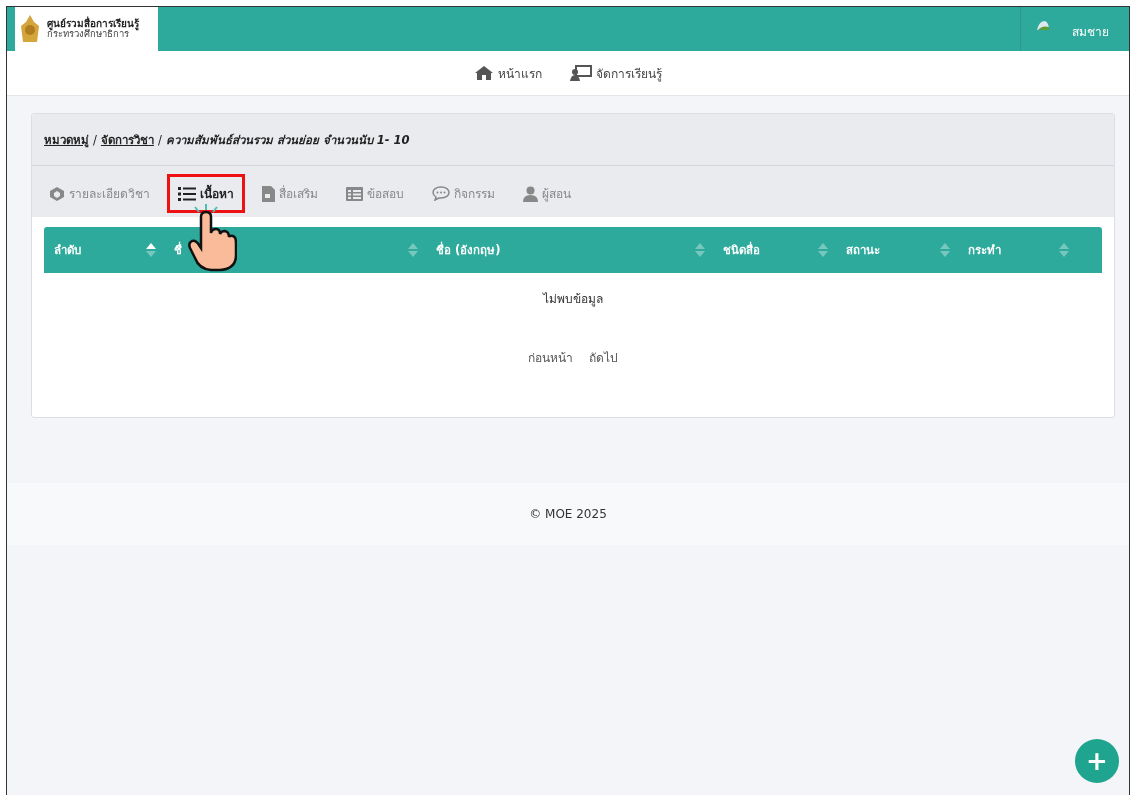 This screenshot has width=1134, height=799. I want to click on previous-link: ก่อนหน้า, so click(550, 357).